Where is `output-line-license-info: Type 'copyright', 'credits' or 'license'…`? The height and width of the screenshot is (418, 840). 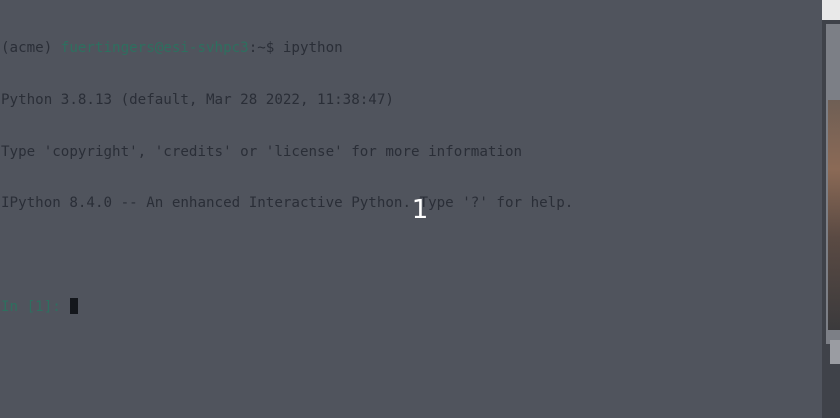
output-line-license-info: Type 'copyright', 'credits' or 'license'… is located at coordinates (262, 151).